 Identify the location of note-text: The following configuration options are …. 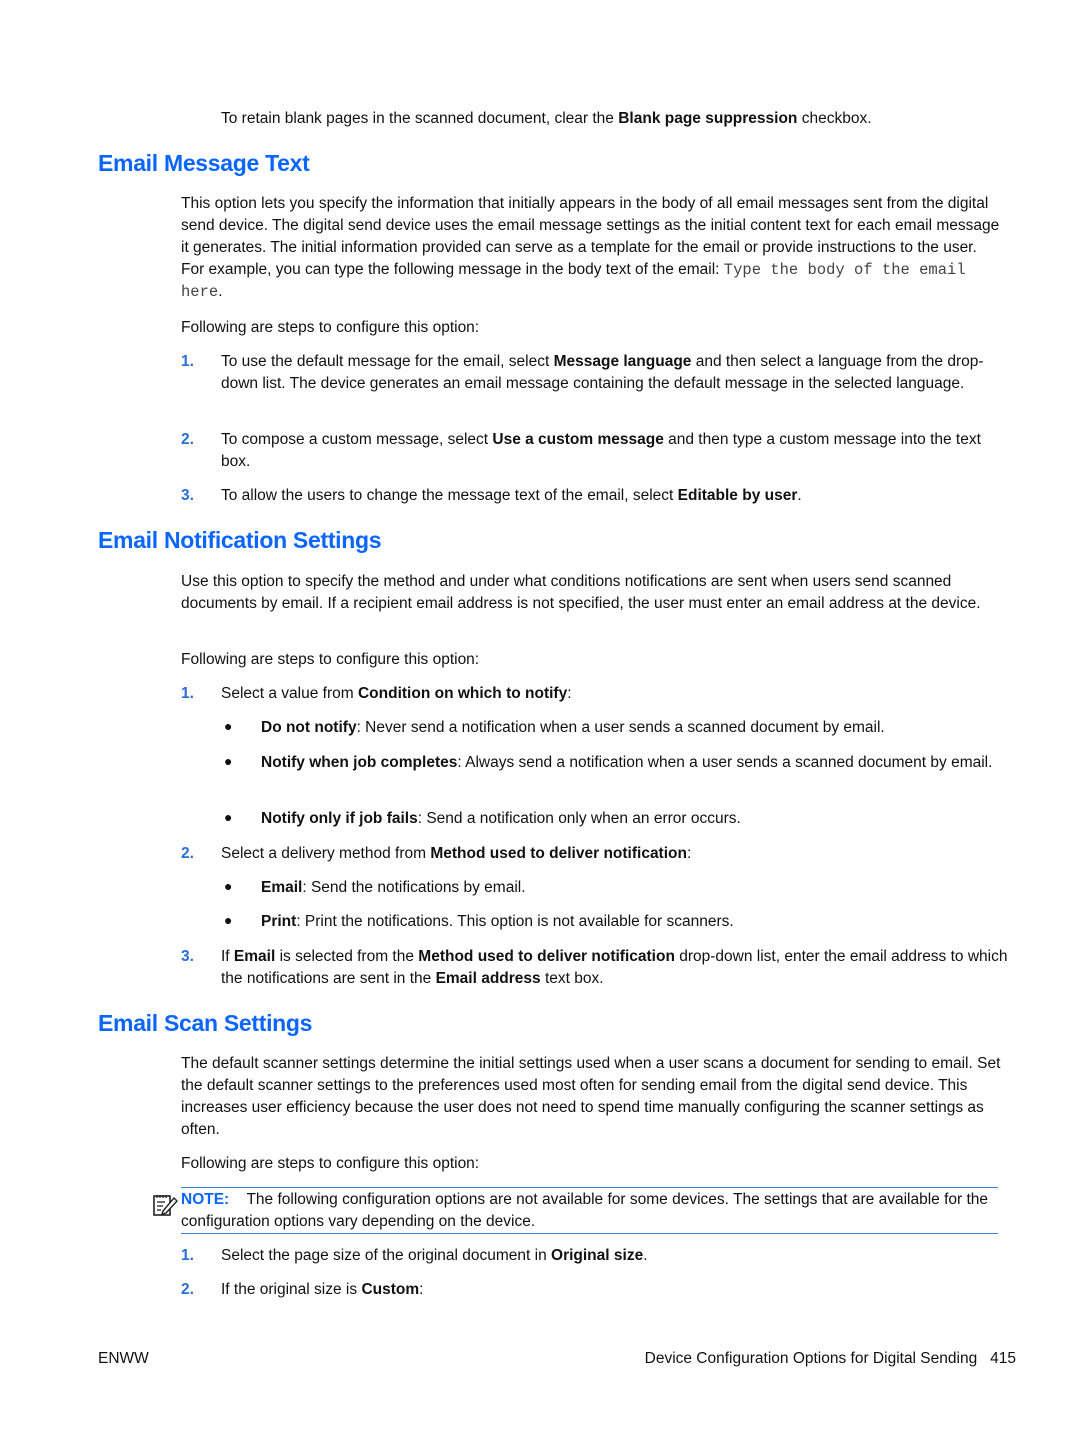
(585, 1210).